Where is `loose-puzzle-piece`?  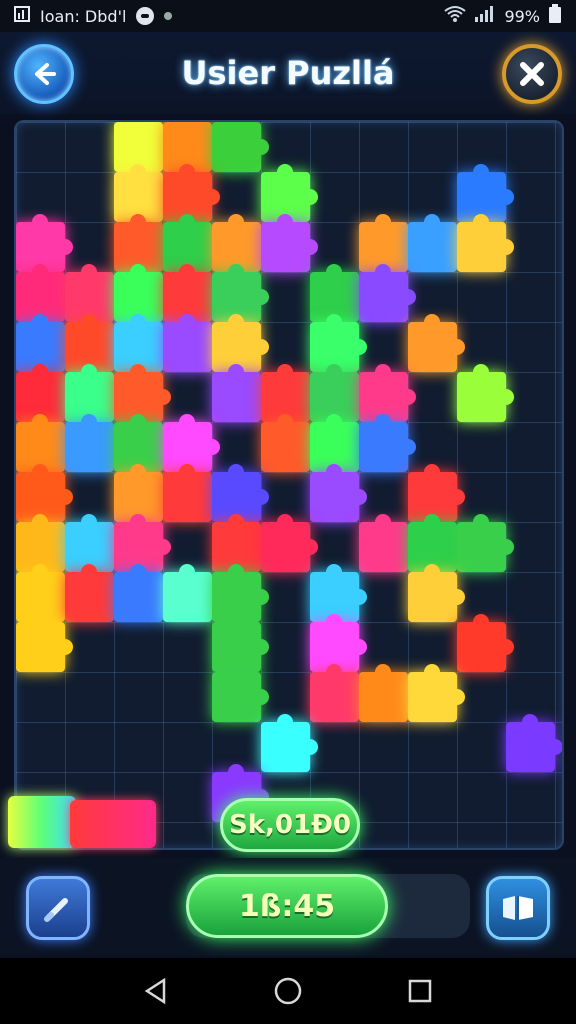 loose-puzzle-piece is located at coordinates (82, 818).